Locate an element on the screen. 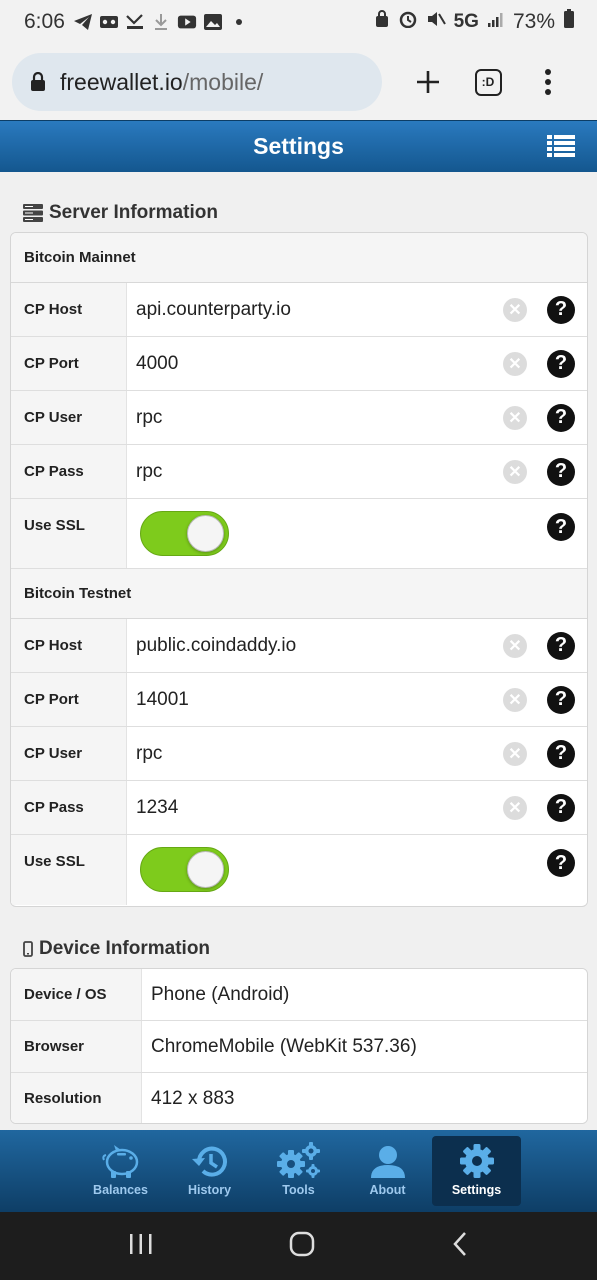  testnet-host-label: CP Host is located at coordinates (69, 645).